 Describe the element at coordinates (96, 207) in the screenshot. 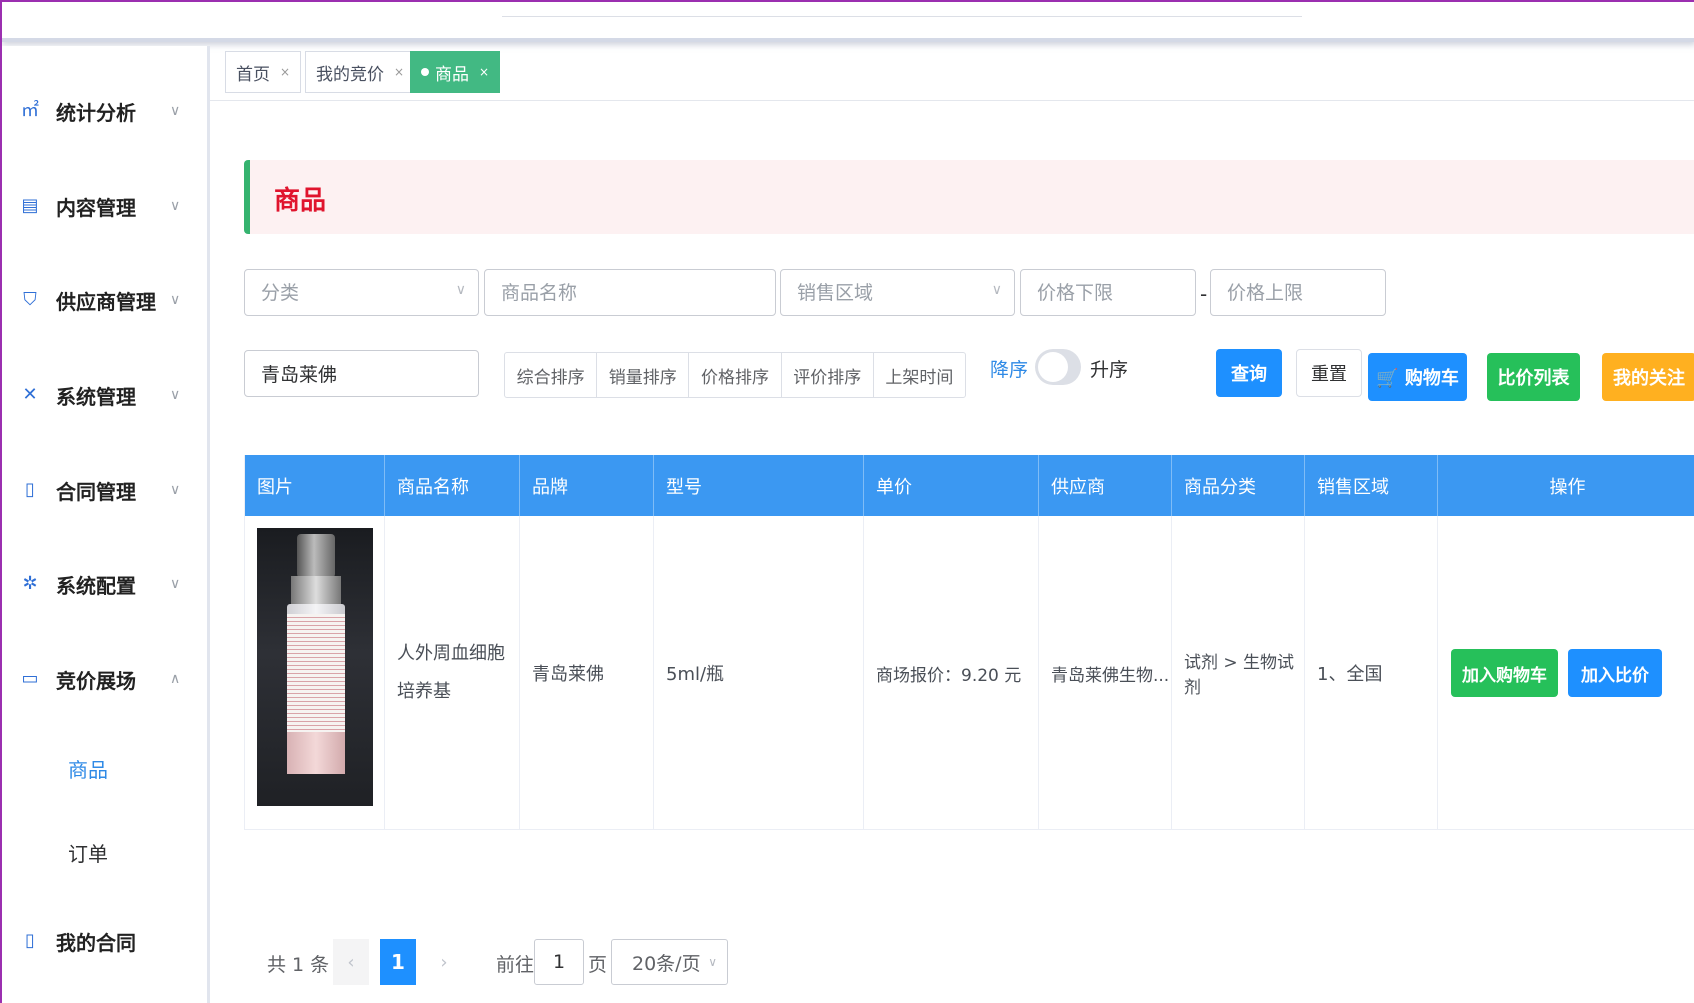

I see `sidebar-item-label: 内容管理` at that location.